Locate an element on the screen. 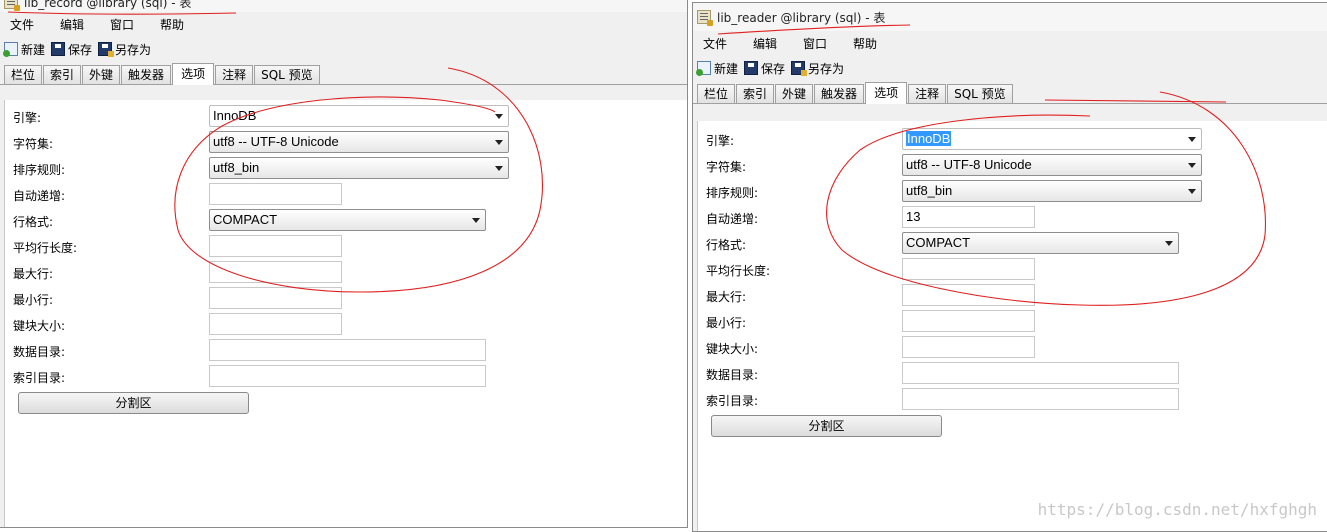 The image size is (1327, 532). collation-row: 排序规则: utf8_bin is located at coordinates (346, 169).